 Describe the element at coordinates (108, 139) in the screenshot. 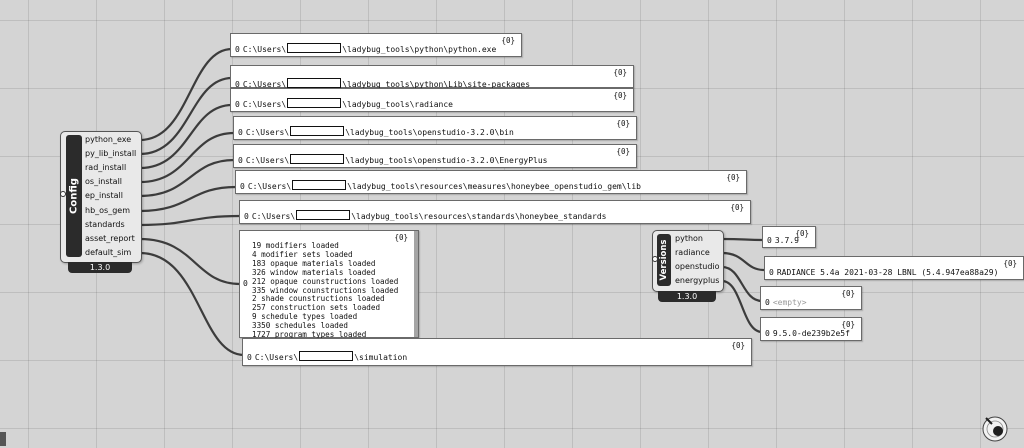

I see `output-python-exe: python_exe` at that location.